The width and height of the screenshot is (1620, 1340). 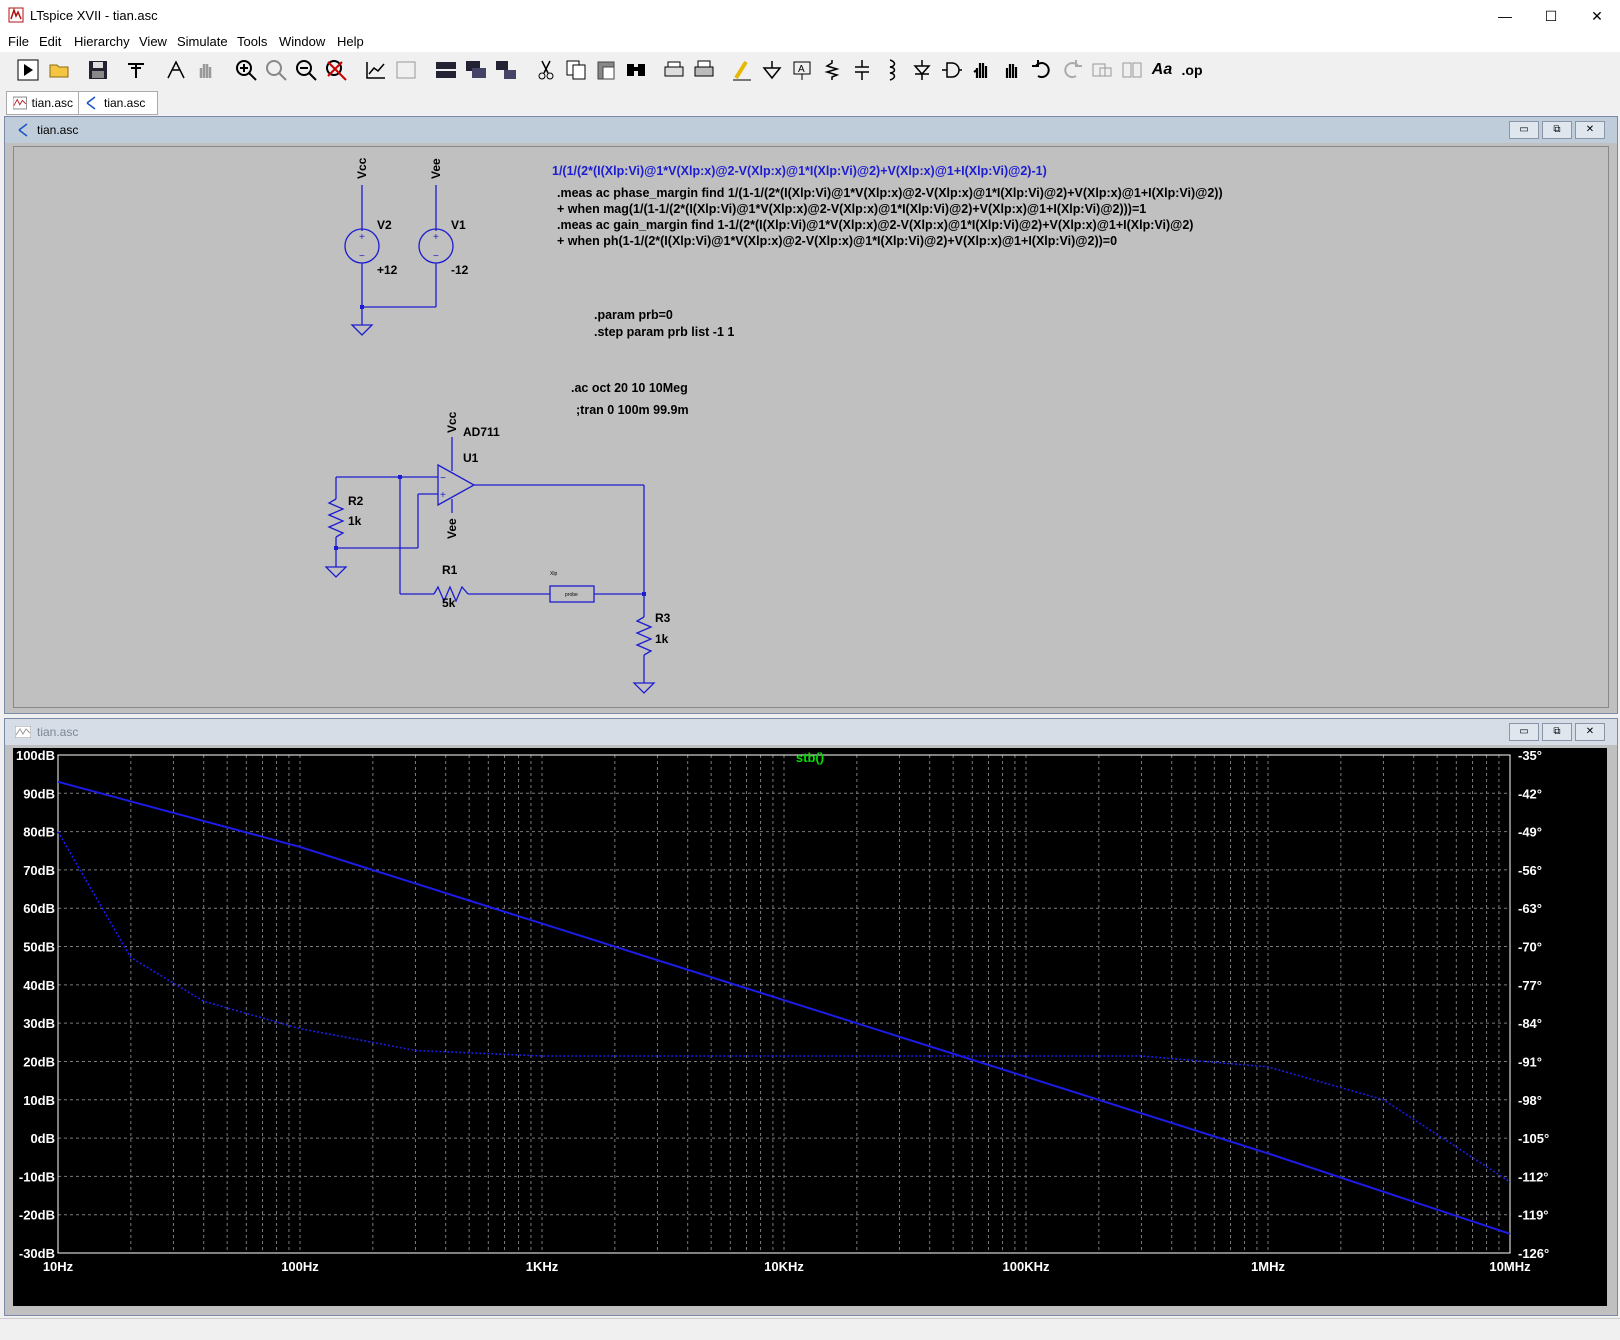 I want to click on ac-directive: .ac oct 20 10 10Meg, so click(x=629, y=388).